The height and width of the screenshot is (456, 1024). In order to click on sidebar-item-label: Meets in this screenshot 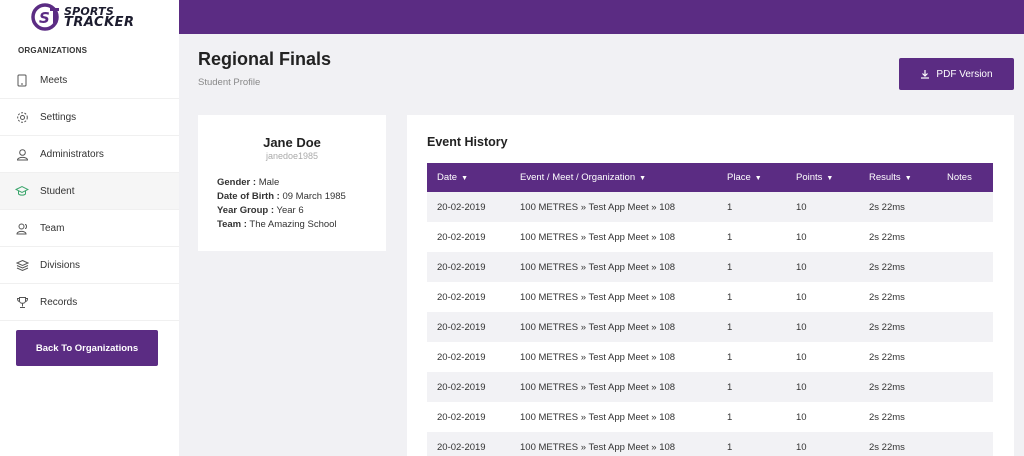, I will do `click(54, 80)`.